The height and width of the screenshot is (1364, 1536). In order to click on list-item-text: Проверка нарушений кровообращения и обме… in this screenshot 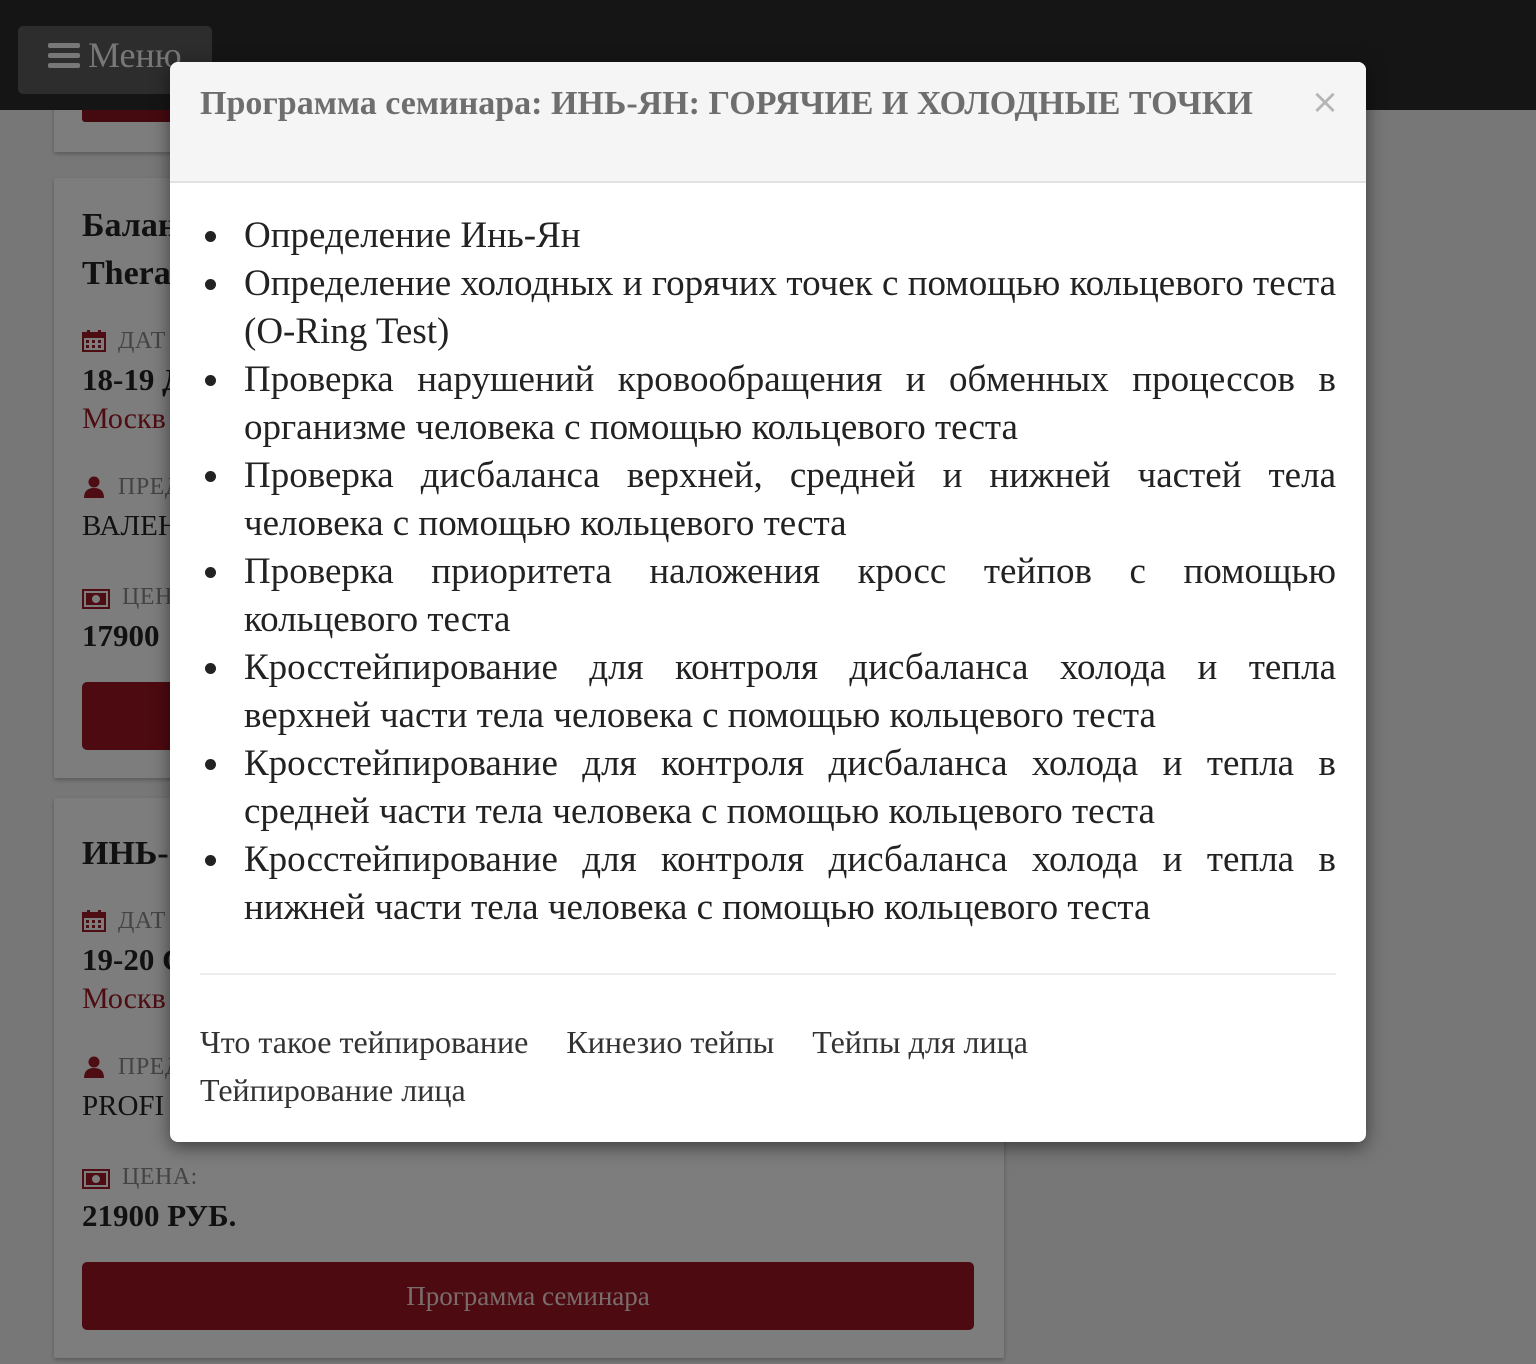, I will do `click(790, 403)`.